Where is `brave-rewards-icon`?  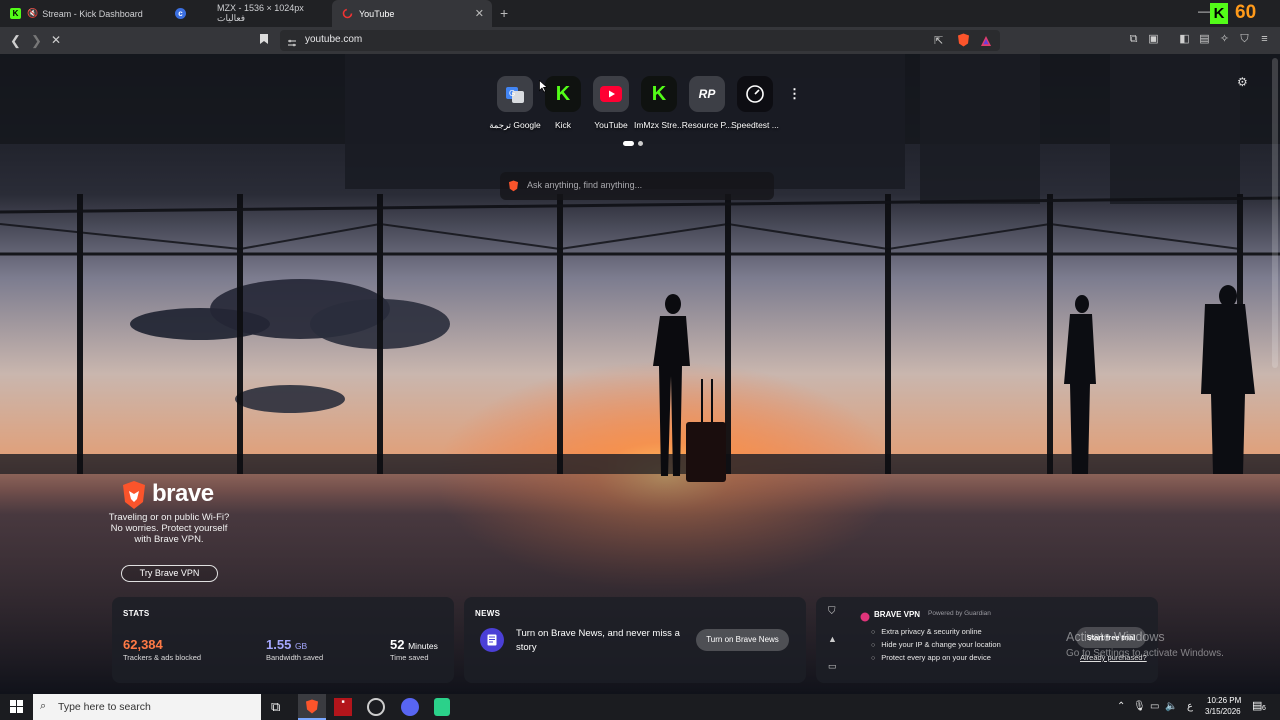
brave-rewards-icon is located at coordinates (986, 43).